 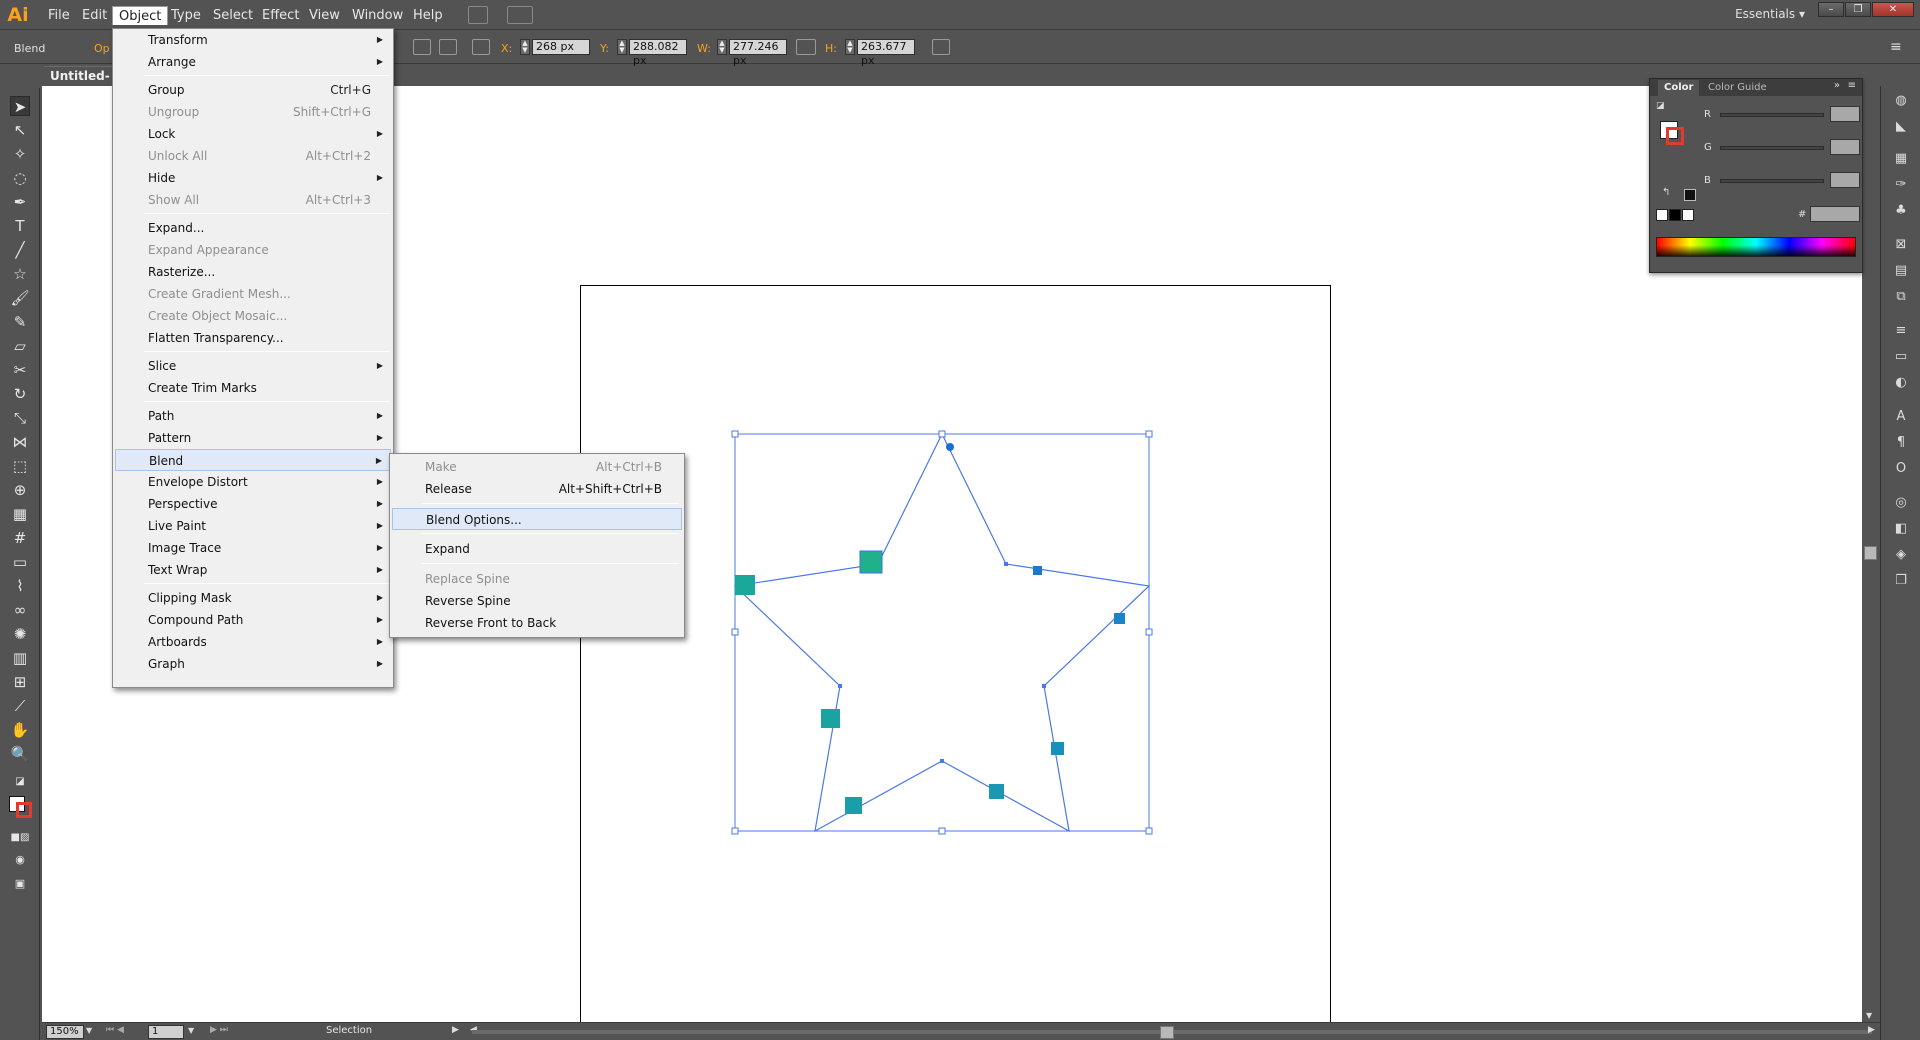 I want to click on menu-select: Select, so click(x=233, y=15).